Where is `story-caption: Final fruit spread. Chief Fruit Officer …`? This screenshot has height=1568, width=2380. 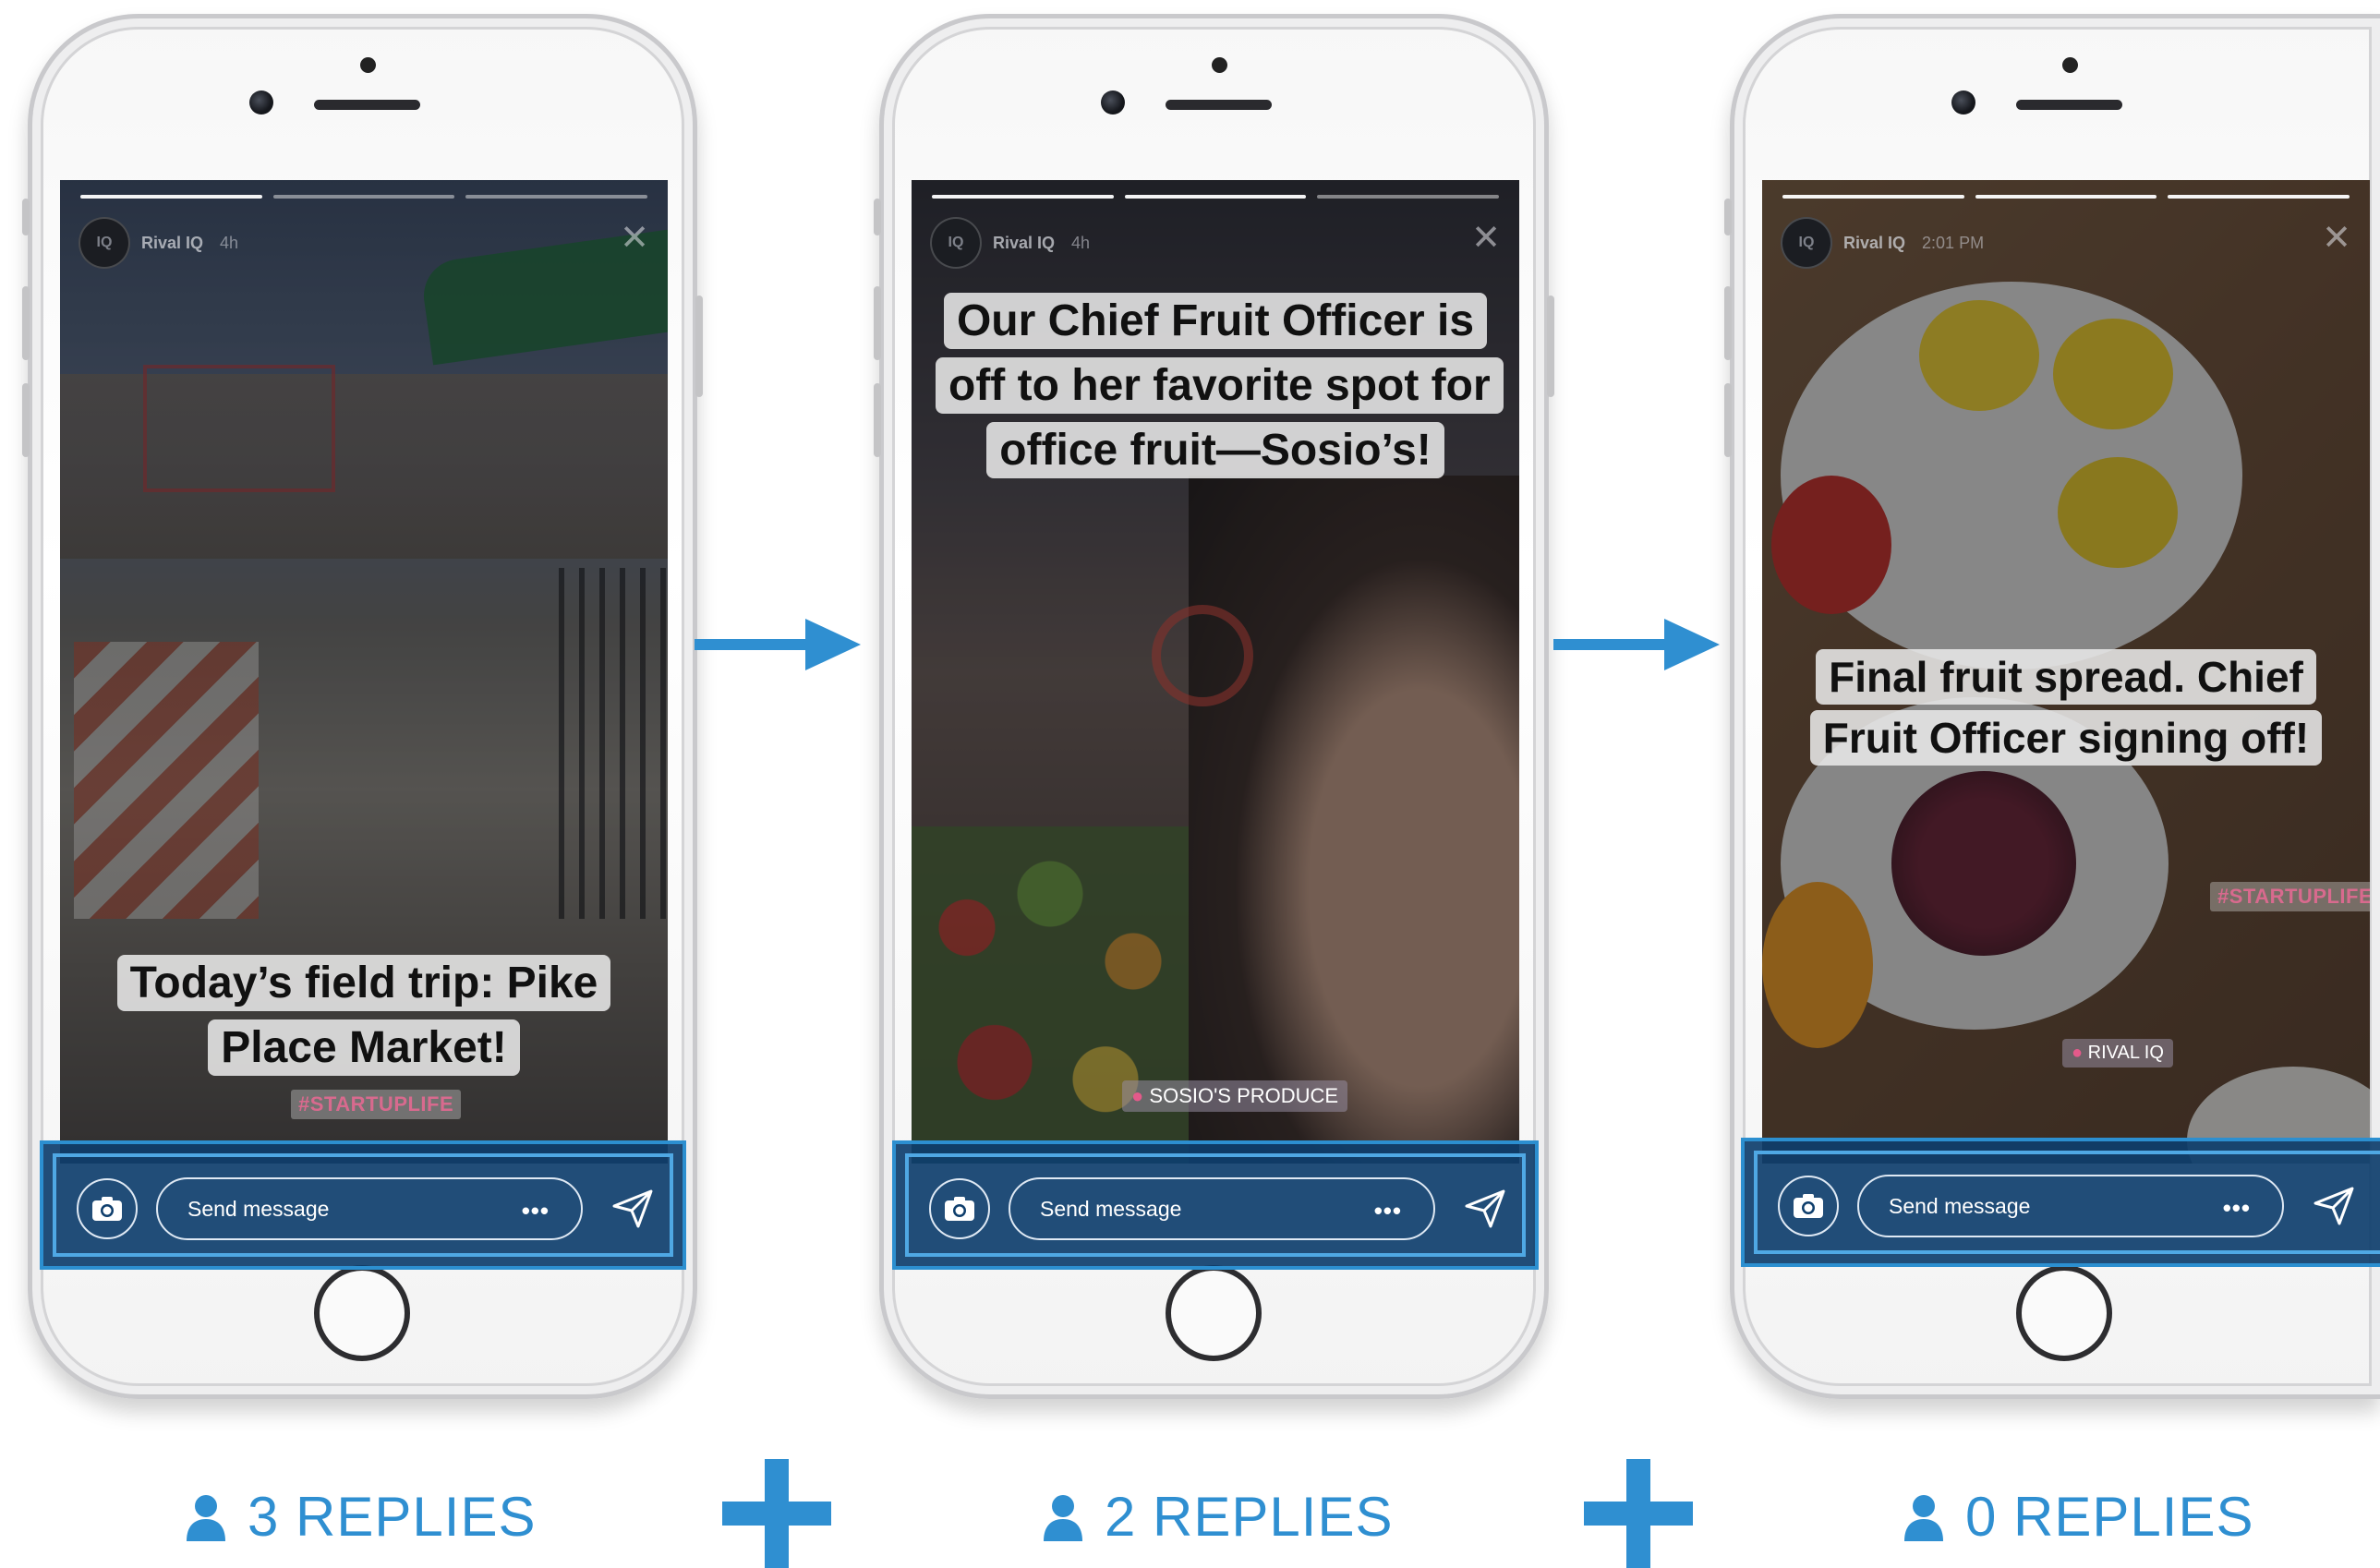 story-caption: Final fruit spread. Chief Fruit Officer … is located at coordinates (2066, 707).